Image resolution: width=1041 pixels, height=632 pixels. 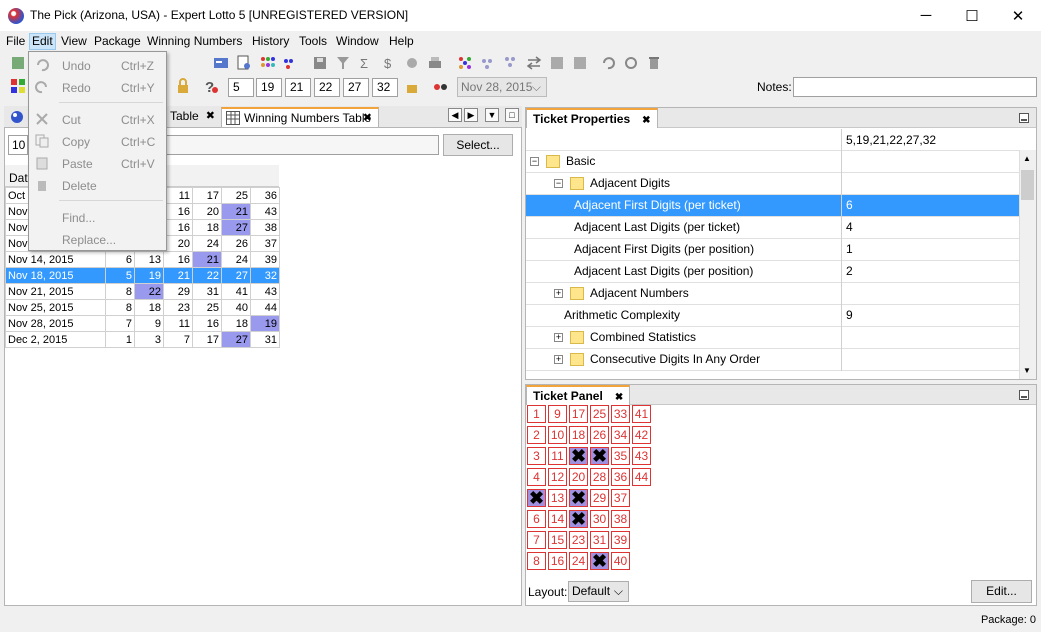 I want to click on menu-history: History, so click(x=270, y=41).